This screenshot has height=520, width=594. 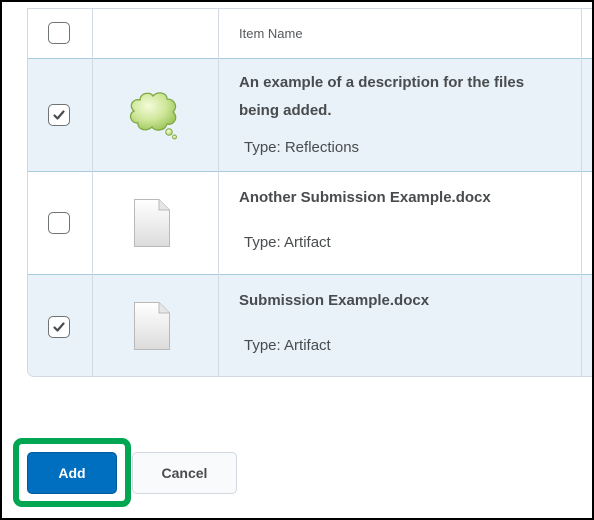 I want to click on item-type: Type: Reflections, so click(x=302, y=147).